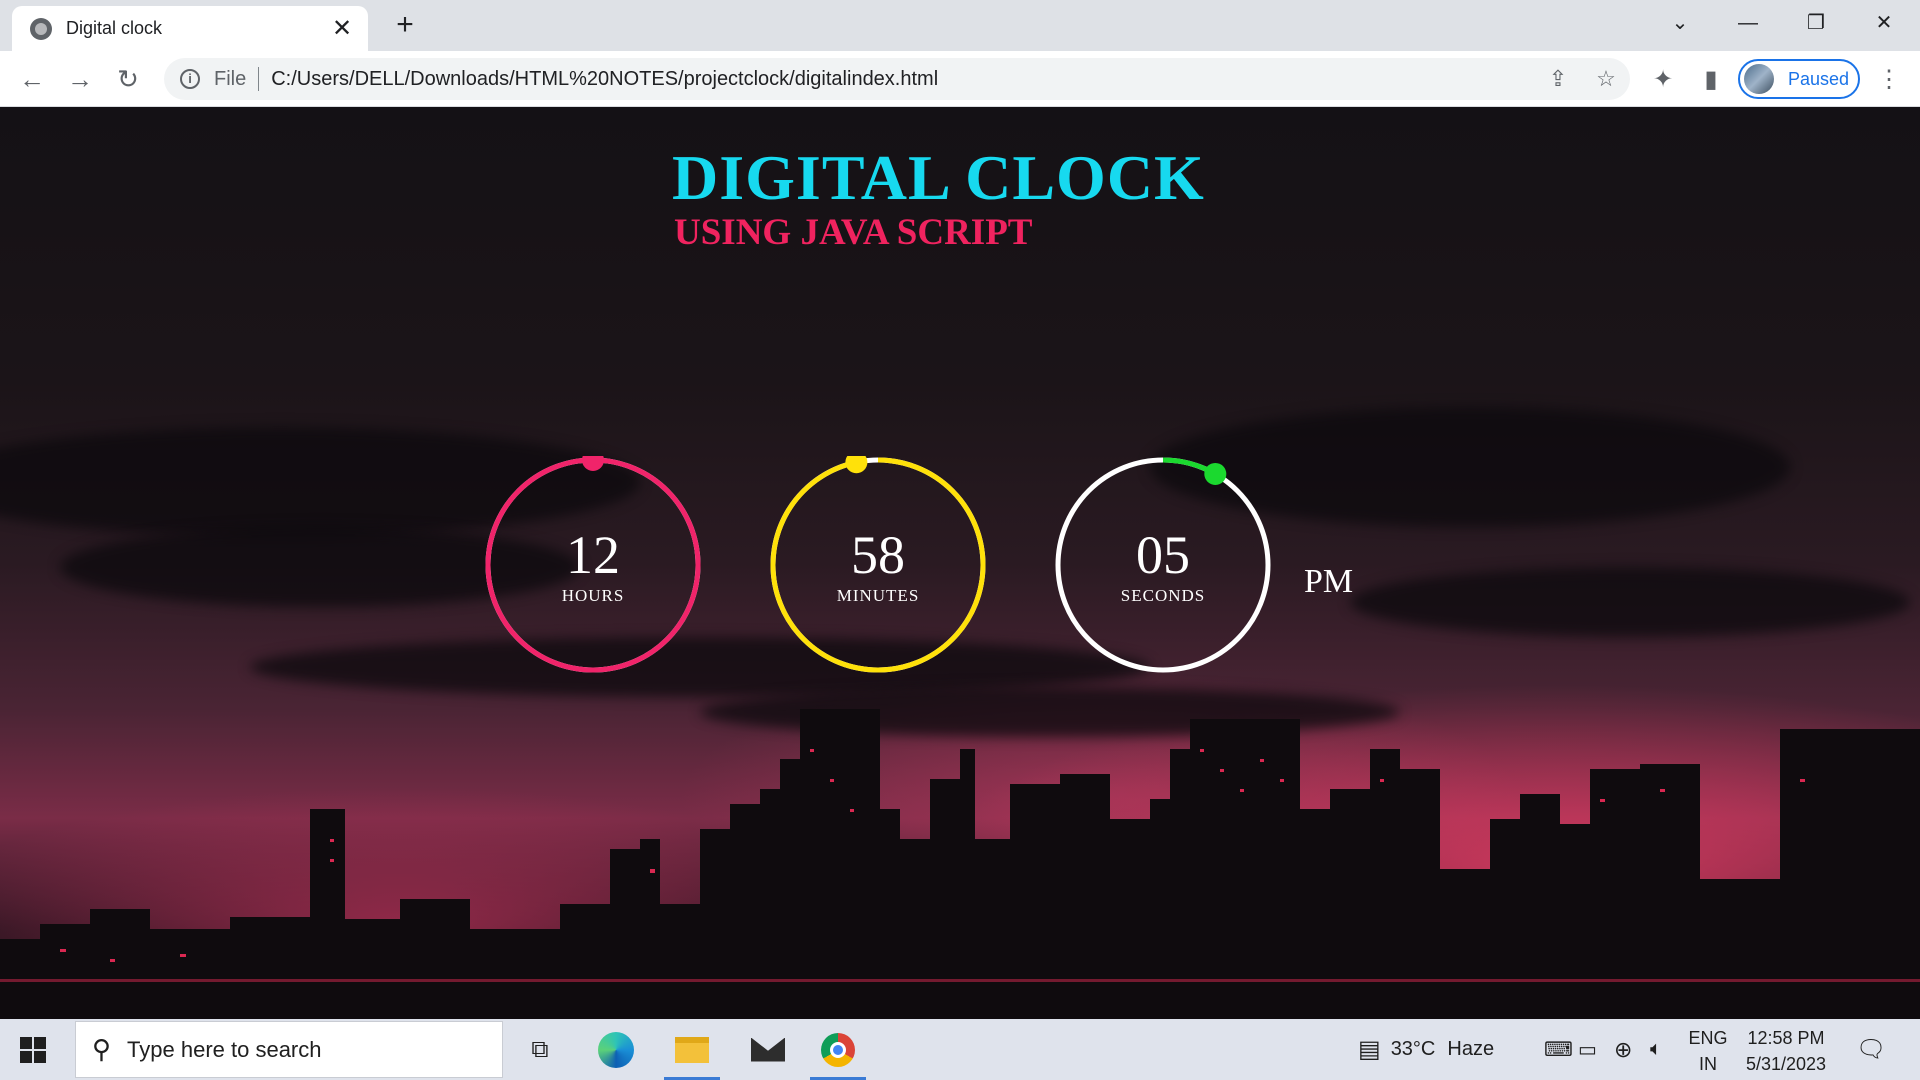  I want to click on reload-icon: ↻, so click(128, 79).